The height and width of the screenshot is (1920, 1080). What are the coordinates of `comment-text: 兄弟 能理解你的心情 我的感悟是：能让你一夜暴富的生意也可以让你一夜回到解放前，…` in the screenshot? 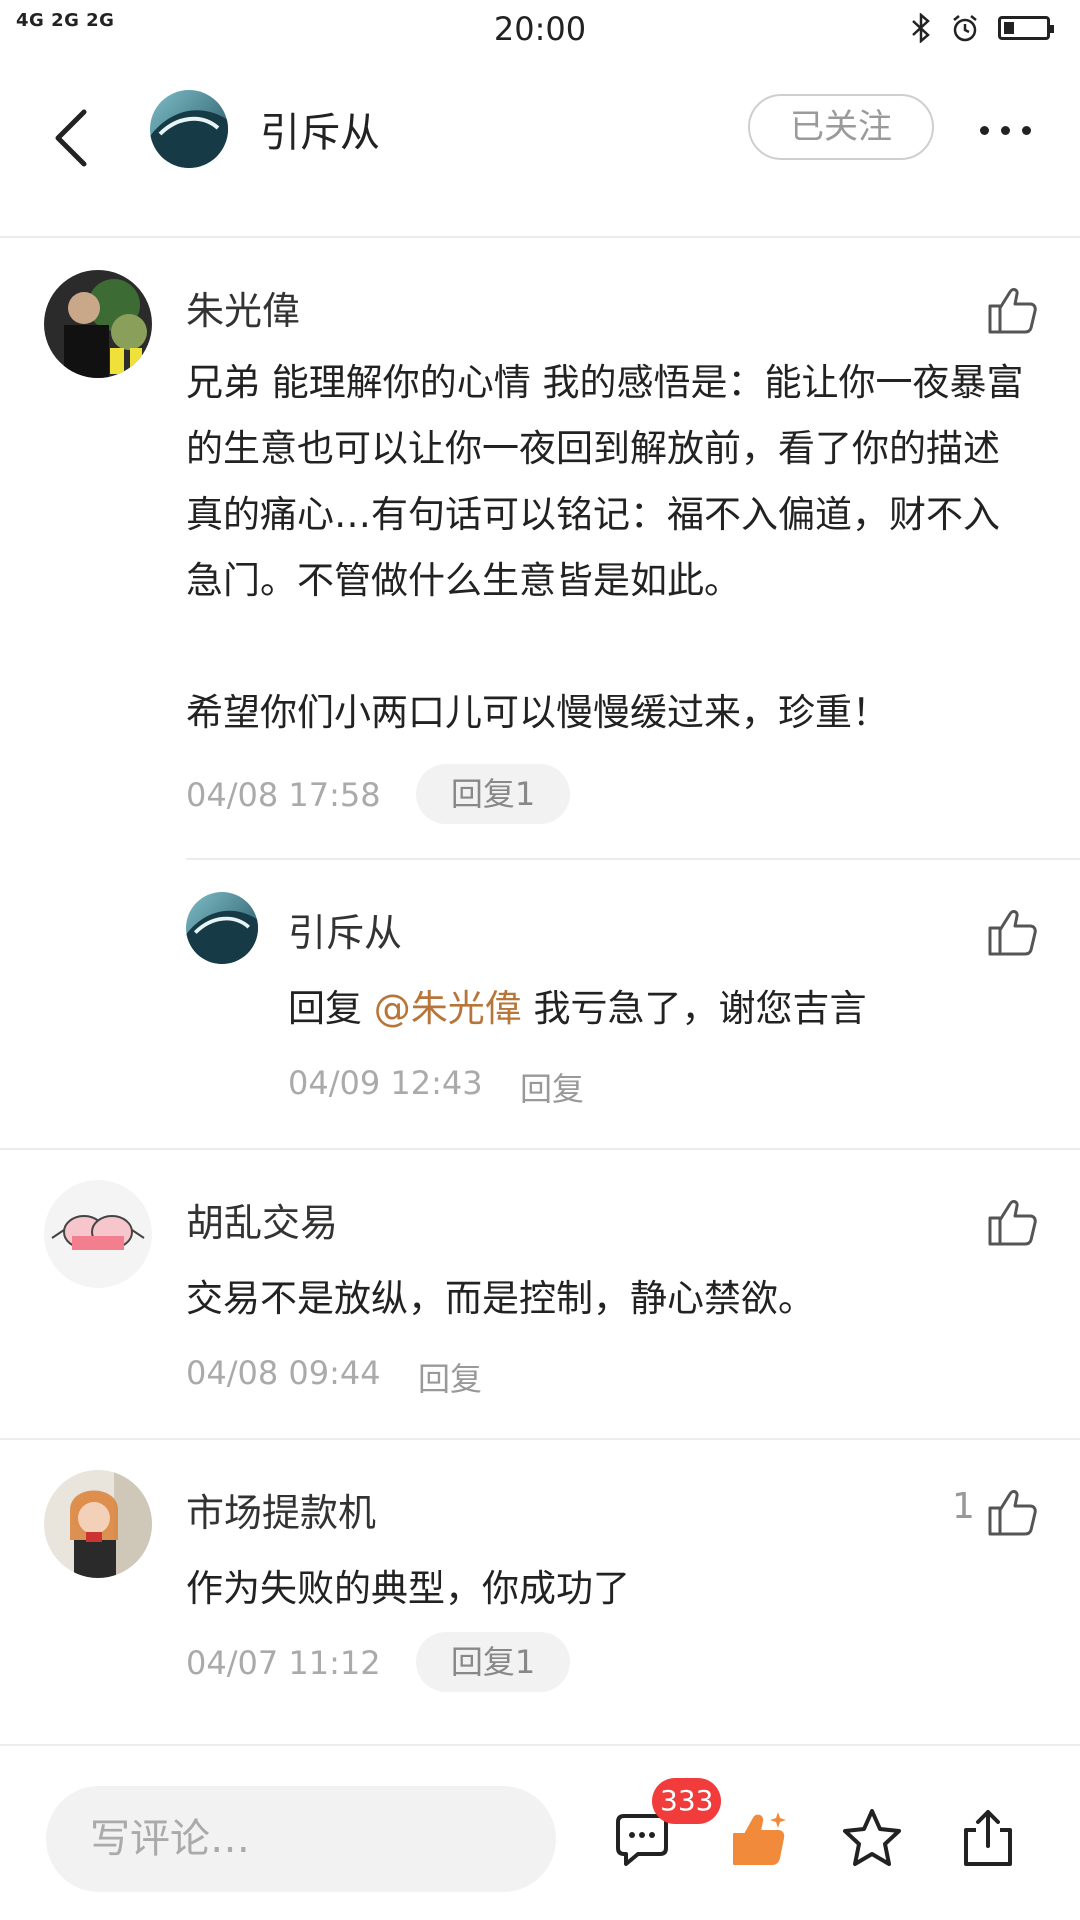 It's located at (605, 481).